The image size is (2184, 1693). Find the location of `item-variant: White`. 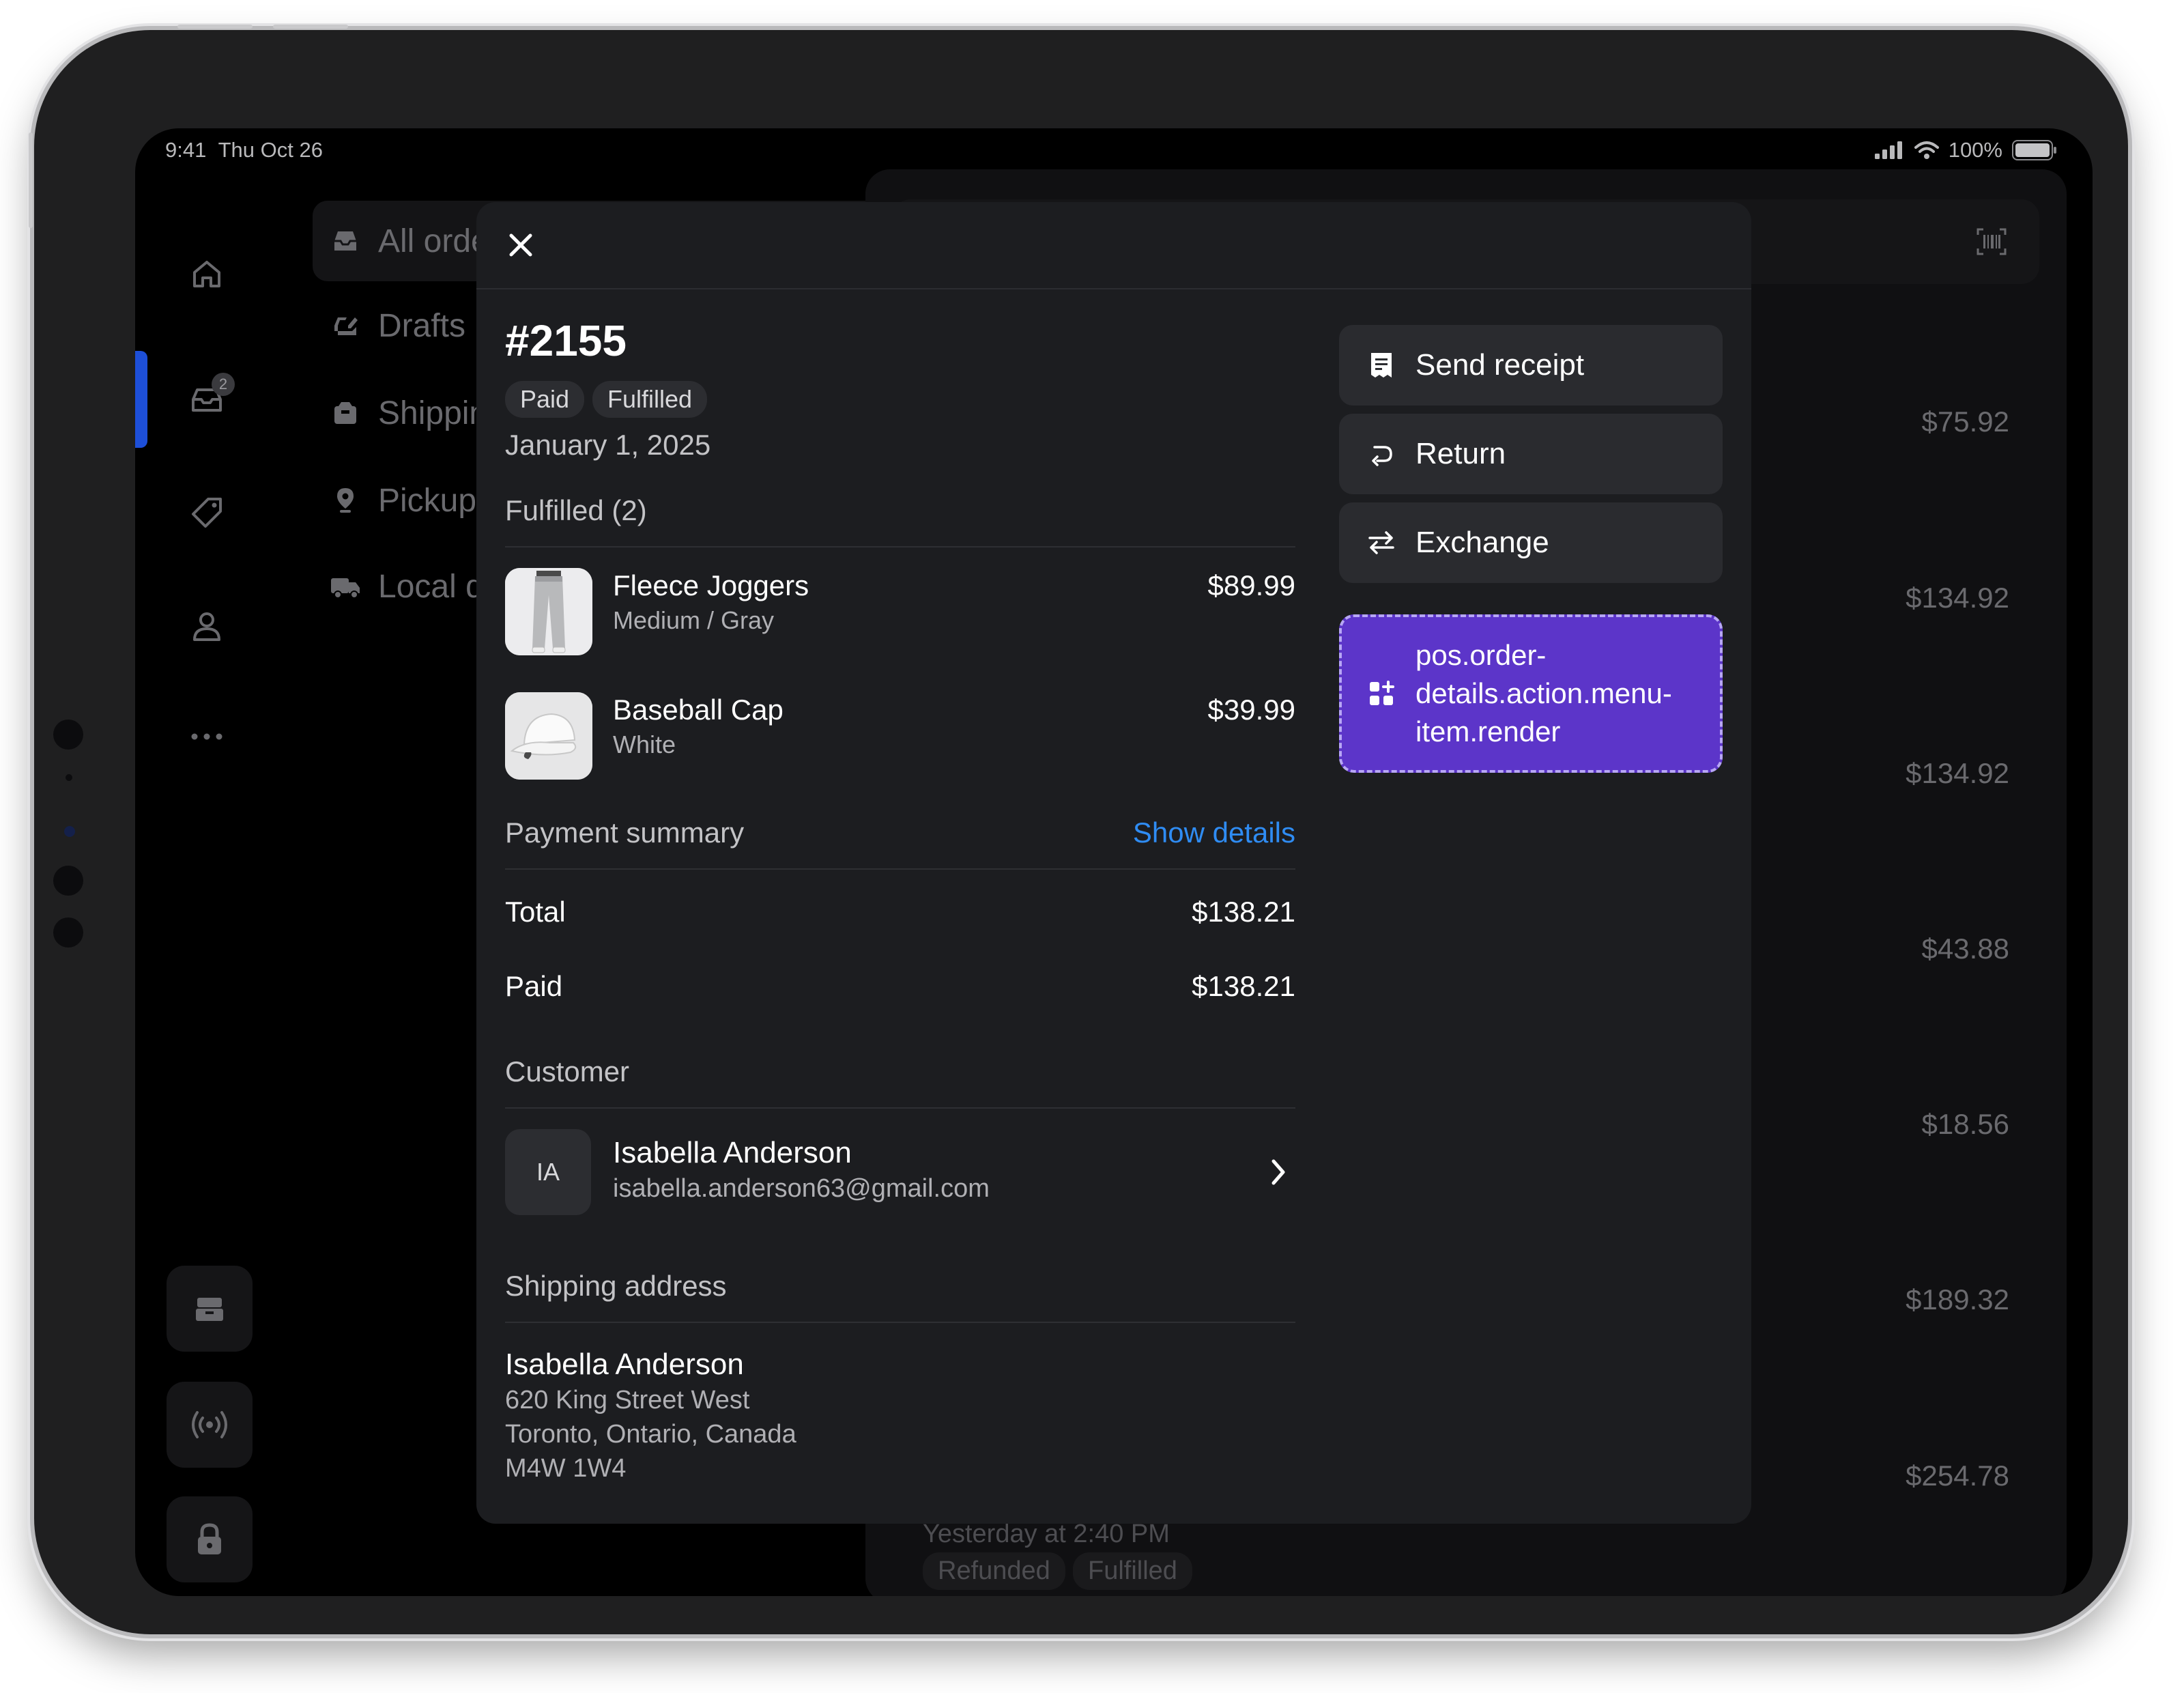

item-variant: White is located at coordinates (644, 744).